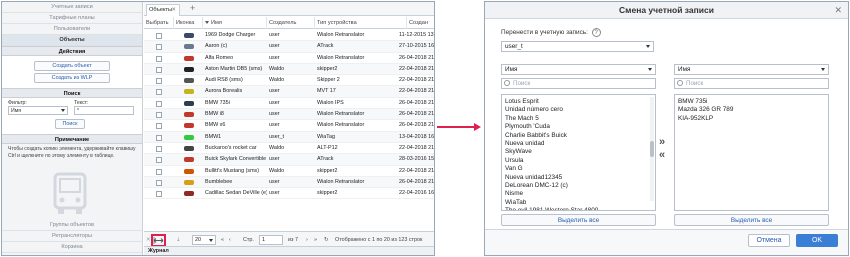  I want to click on search-button: Поиск, so click(70, 124).